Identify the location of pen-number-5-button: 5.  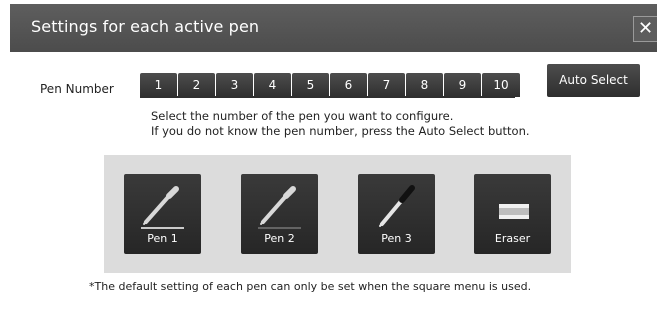
(310, 85).